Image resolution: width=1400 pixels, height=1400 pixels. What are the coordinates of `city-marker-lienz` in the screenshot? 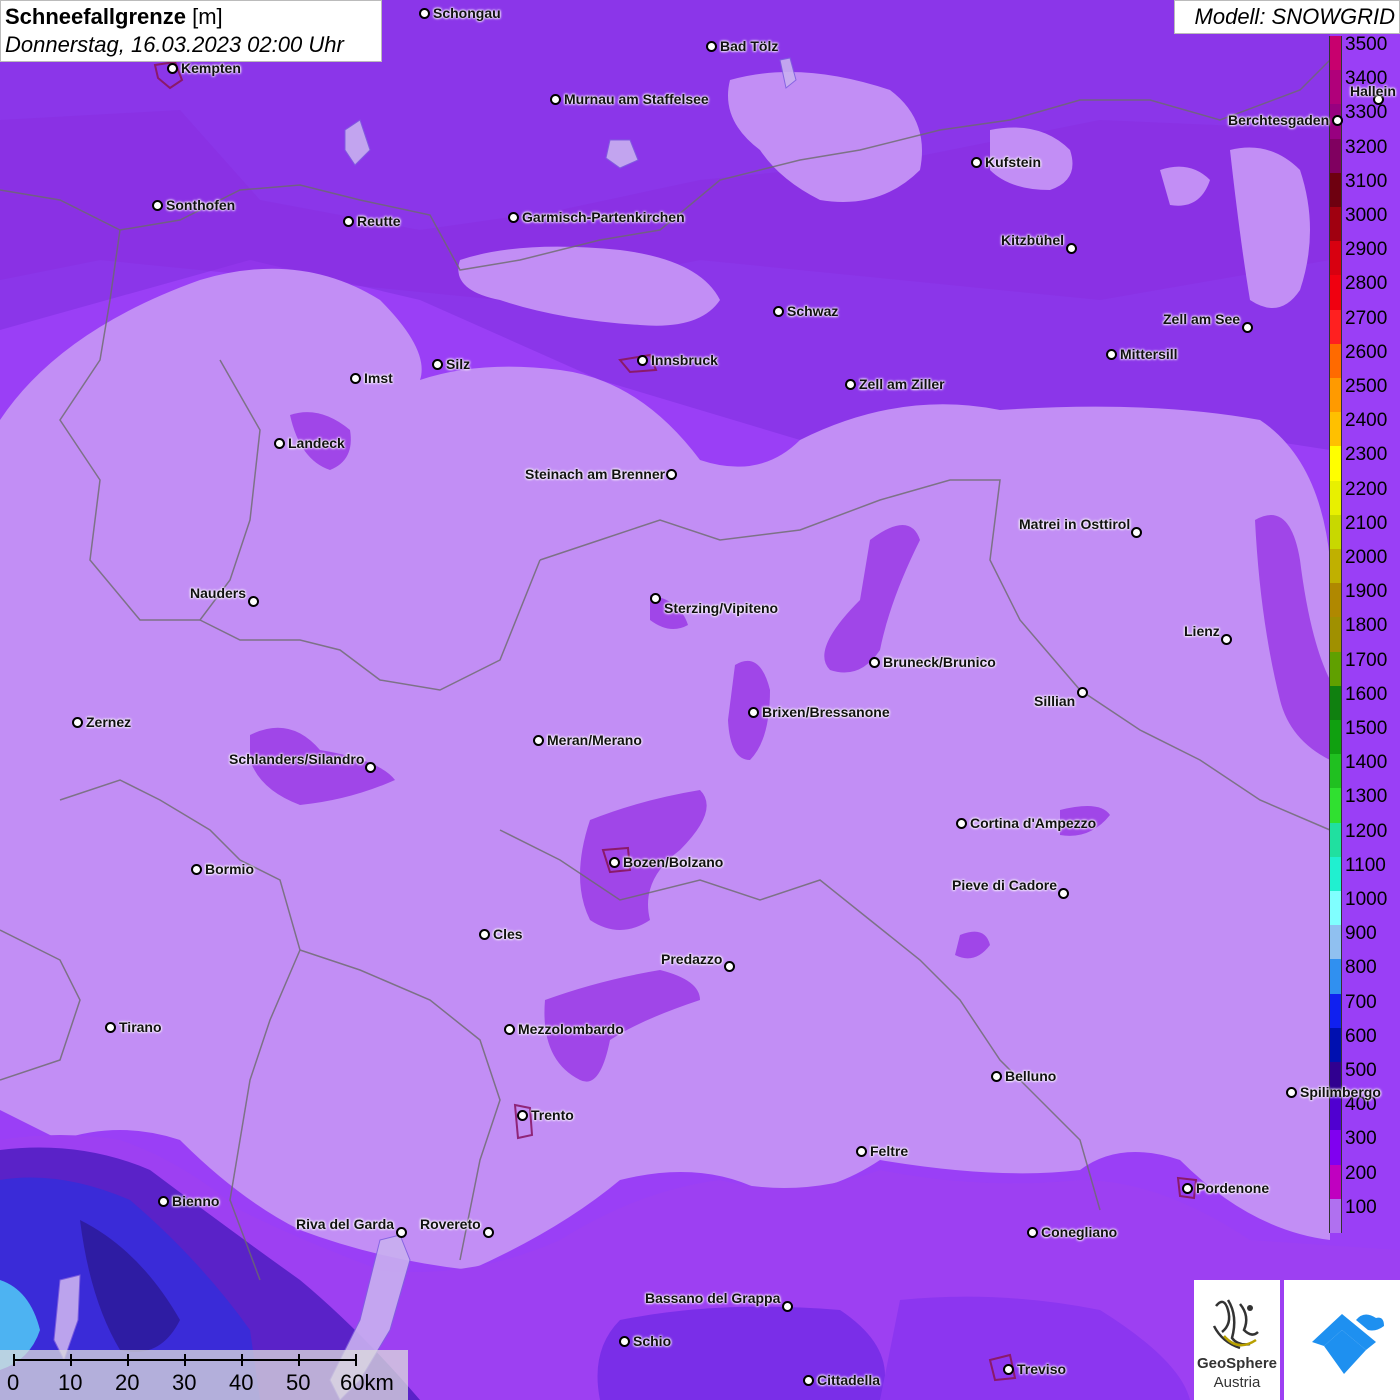 It's located at (1226, 639).